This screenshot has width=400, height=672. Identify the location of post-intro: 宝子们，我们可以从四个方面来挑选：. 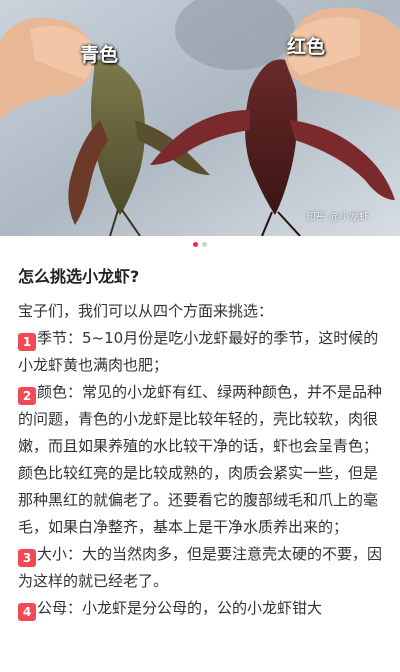
(146, 311).